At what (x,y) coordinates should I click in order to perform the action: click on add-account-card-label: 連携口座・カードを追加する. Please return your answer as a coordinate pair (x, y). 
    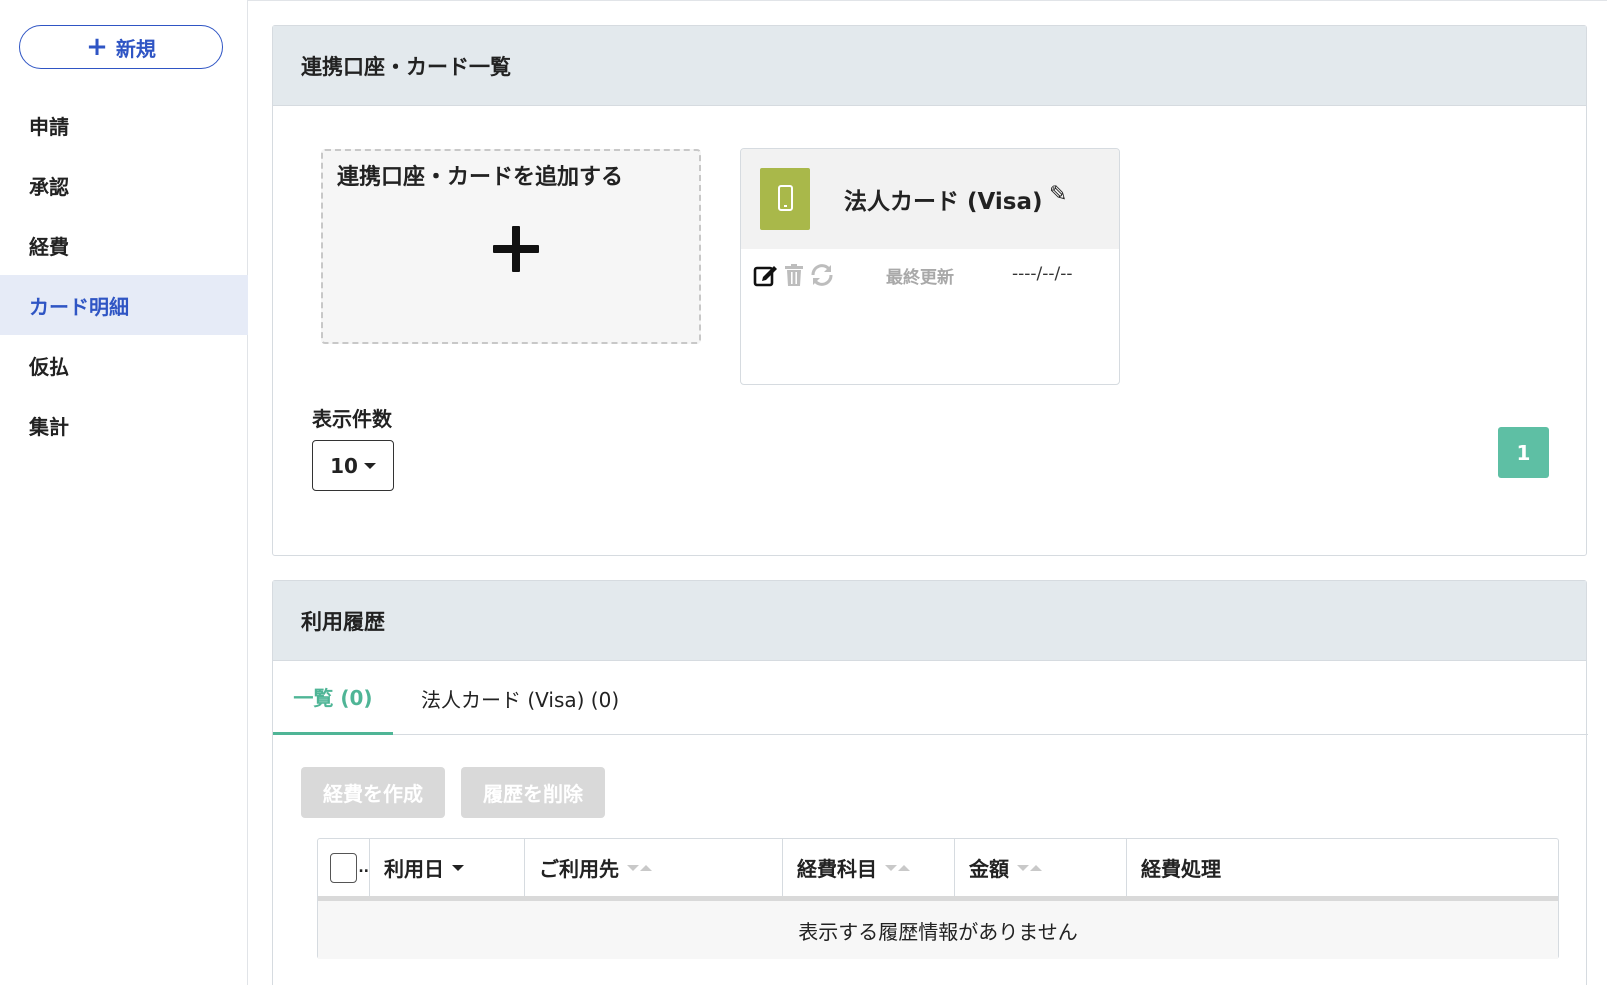
    Looking at the image, I should click on (480, 177).